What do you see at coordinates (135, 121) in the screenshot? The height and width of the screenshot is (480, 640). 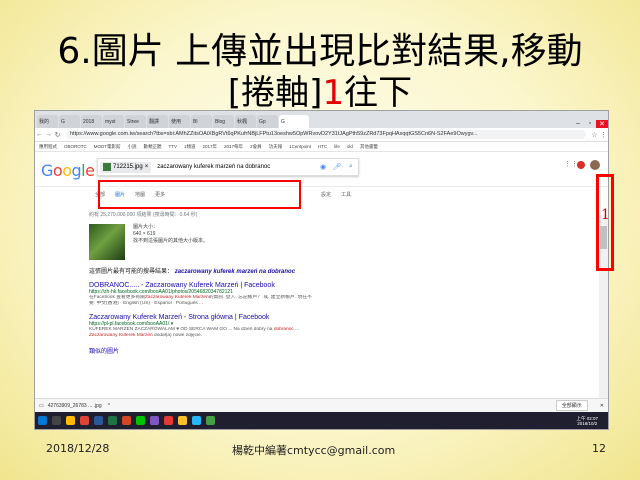 I see `browser-tab: Stree` at bounding box center [135, 121].